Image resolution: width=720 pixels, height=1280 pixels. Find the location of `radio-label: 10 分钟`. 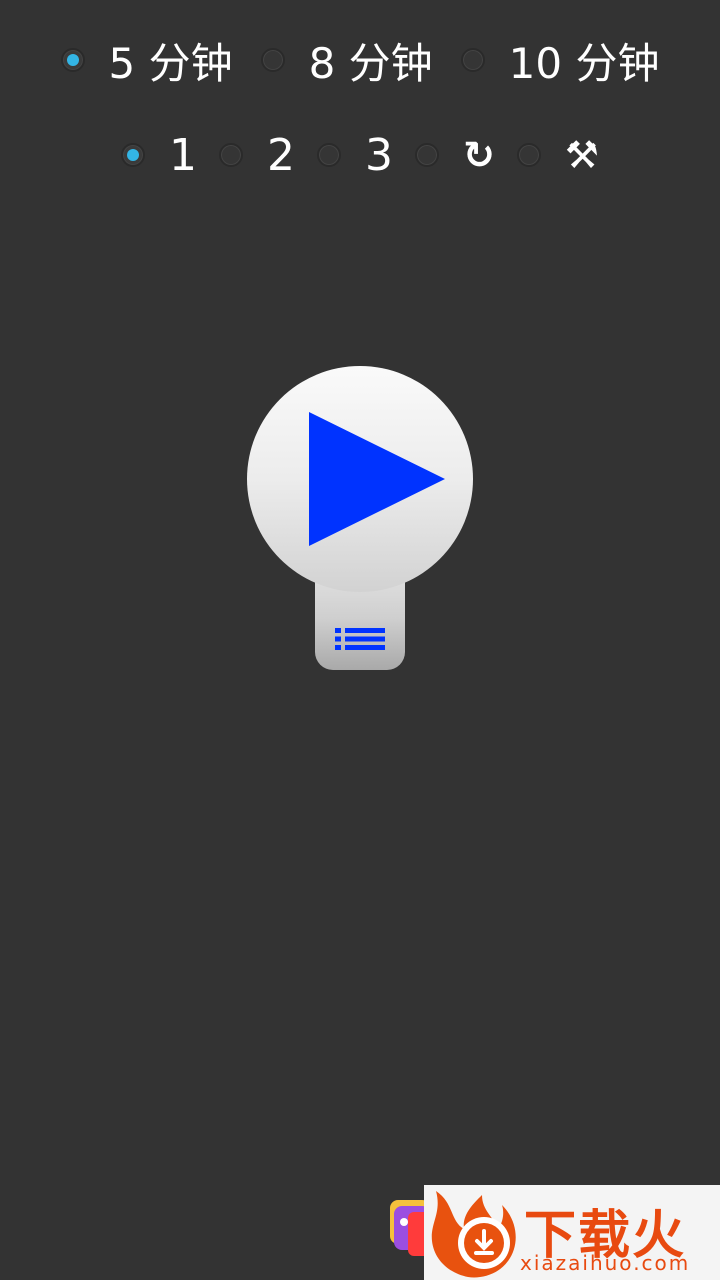

radio-label: 10 分钟 is located at coordinates (584, 63).